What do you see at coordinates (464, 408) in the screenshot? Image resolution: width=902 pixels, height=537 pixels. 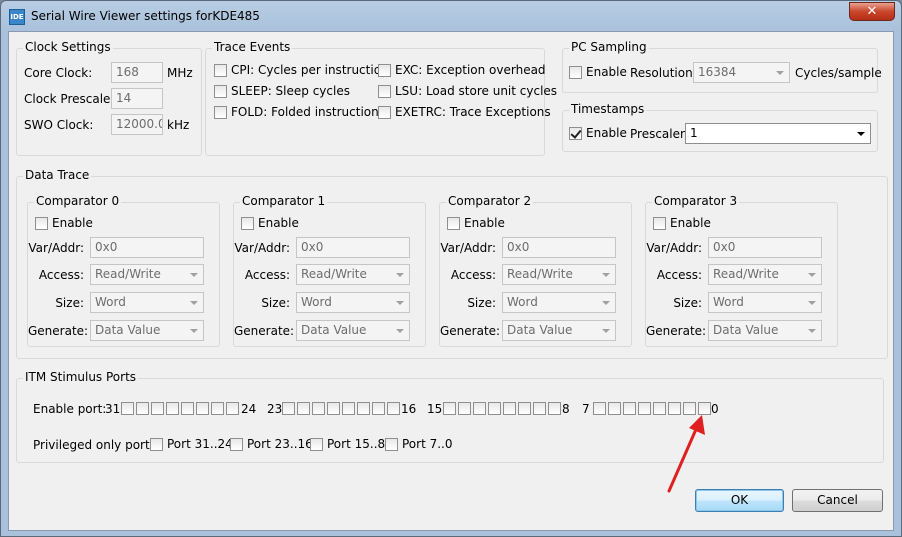 I see `itm-port-14-checkbox` at bounding box center [464, 408].